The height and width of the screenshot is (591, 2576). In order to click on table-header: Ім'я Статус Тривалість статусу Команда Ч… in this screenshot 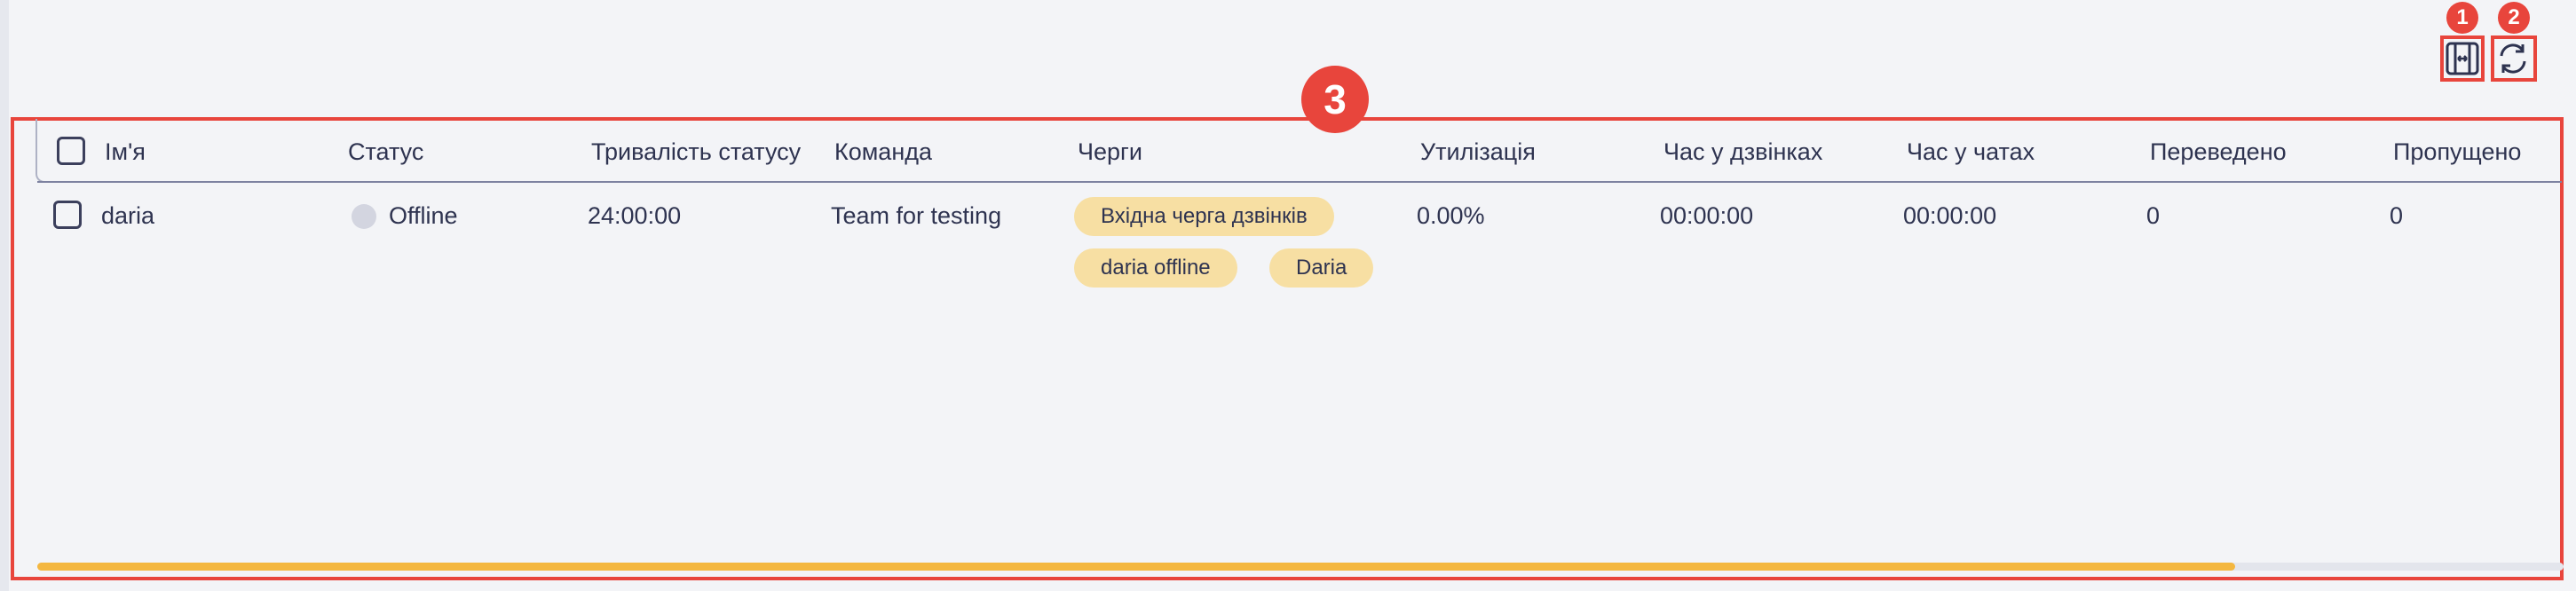, I will do `click(1299, 151)`.